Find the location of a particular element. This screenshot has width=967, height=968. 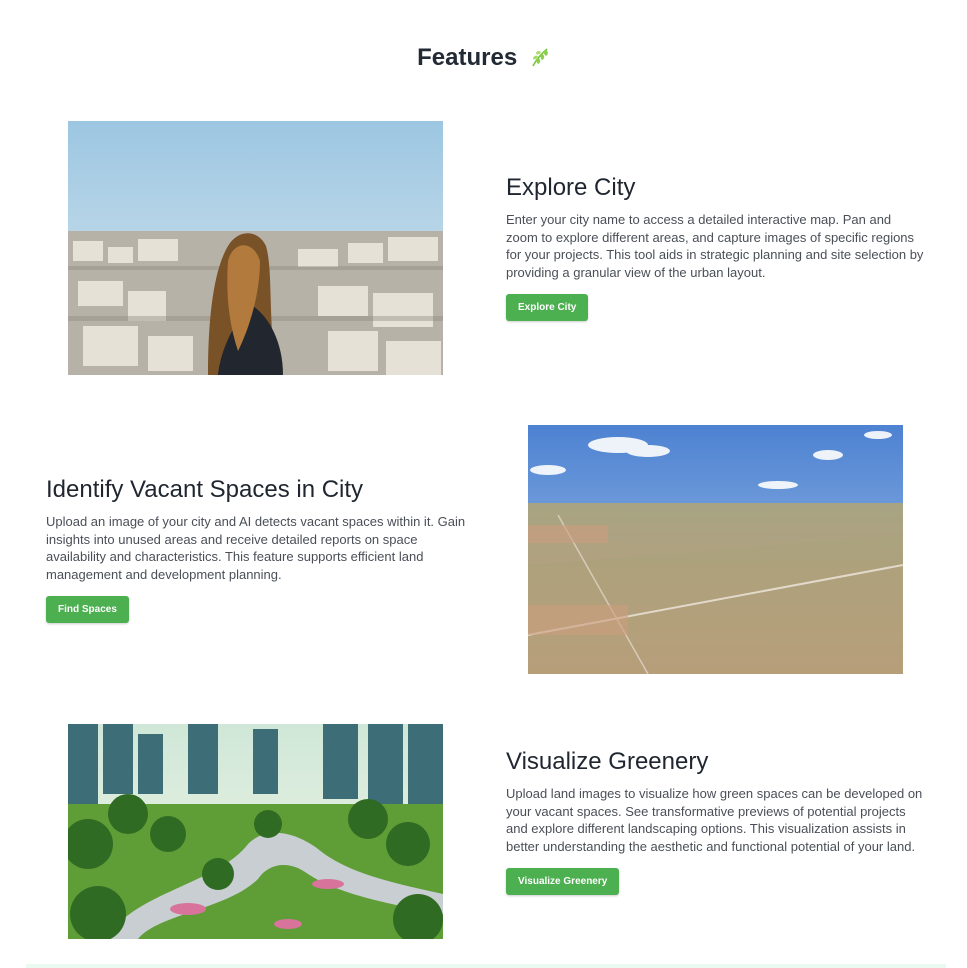

green-park-illustration is located at coordinates (255, 831).